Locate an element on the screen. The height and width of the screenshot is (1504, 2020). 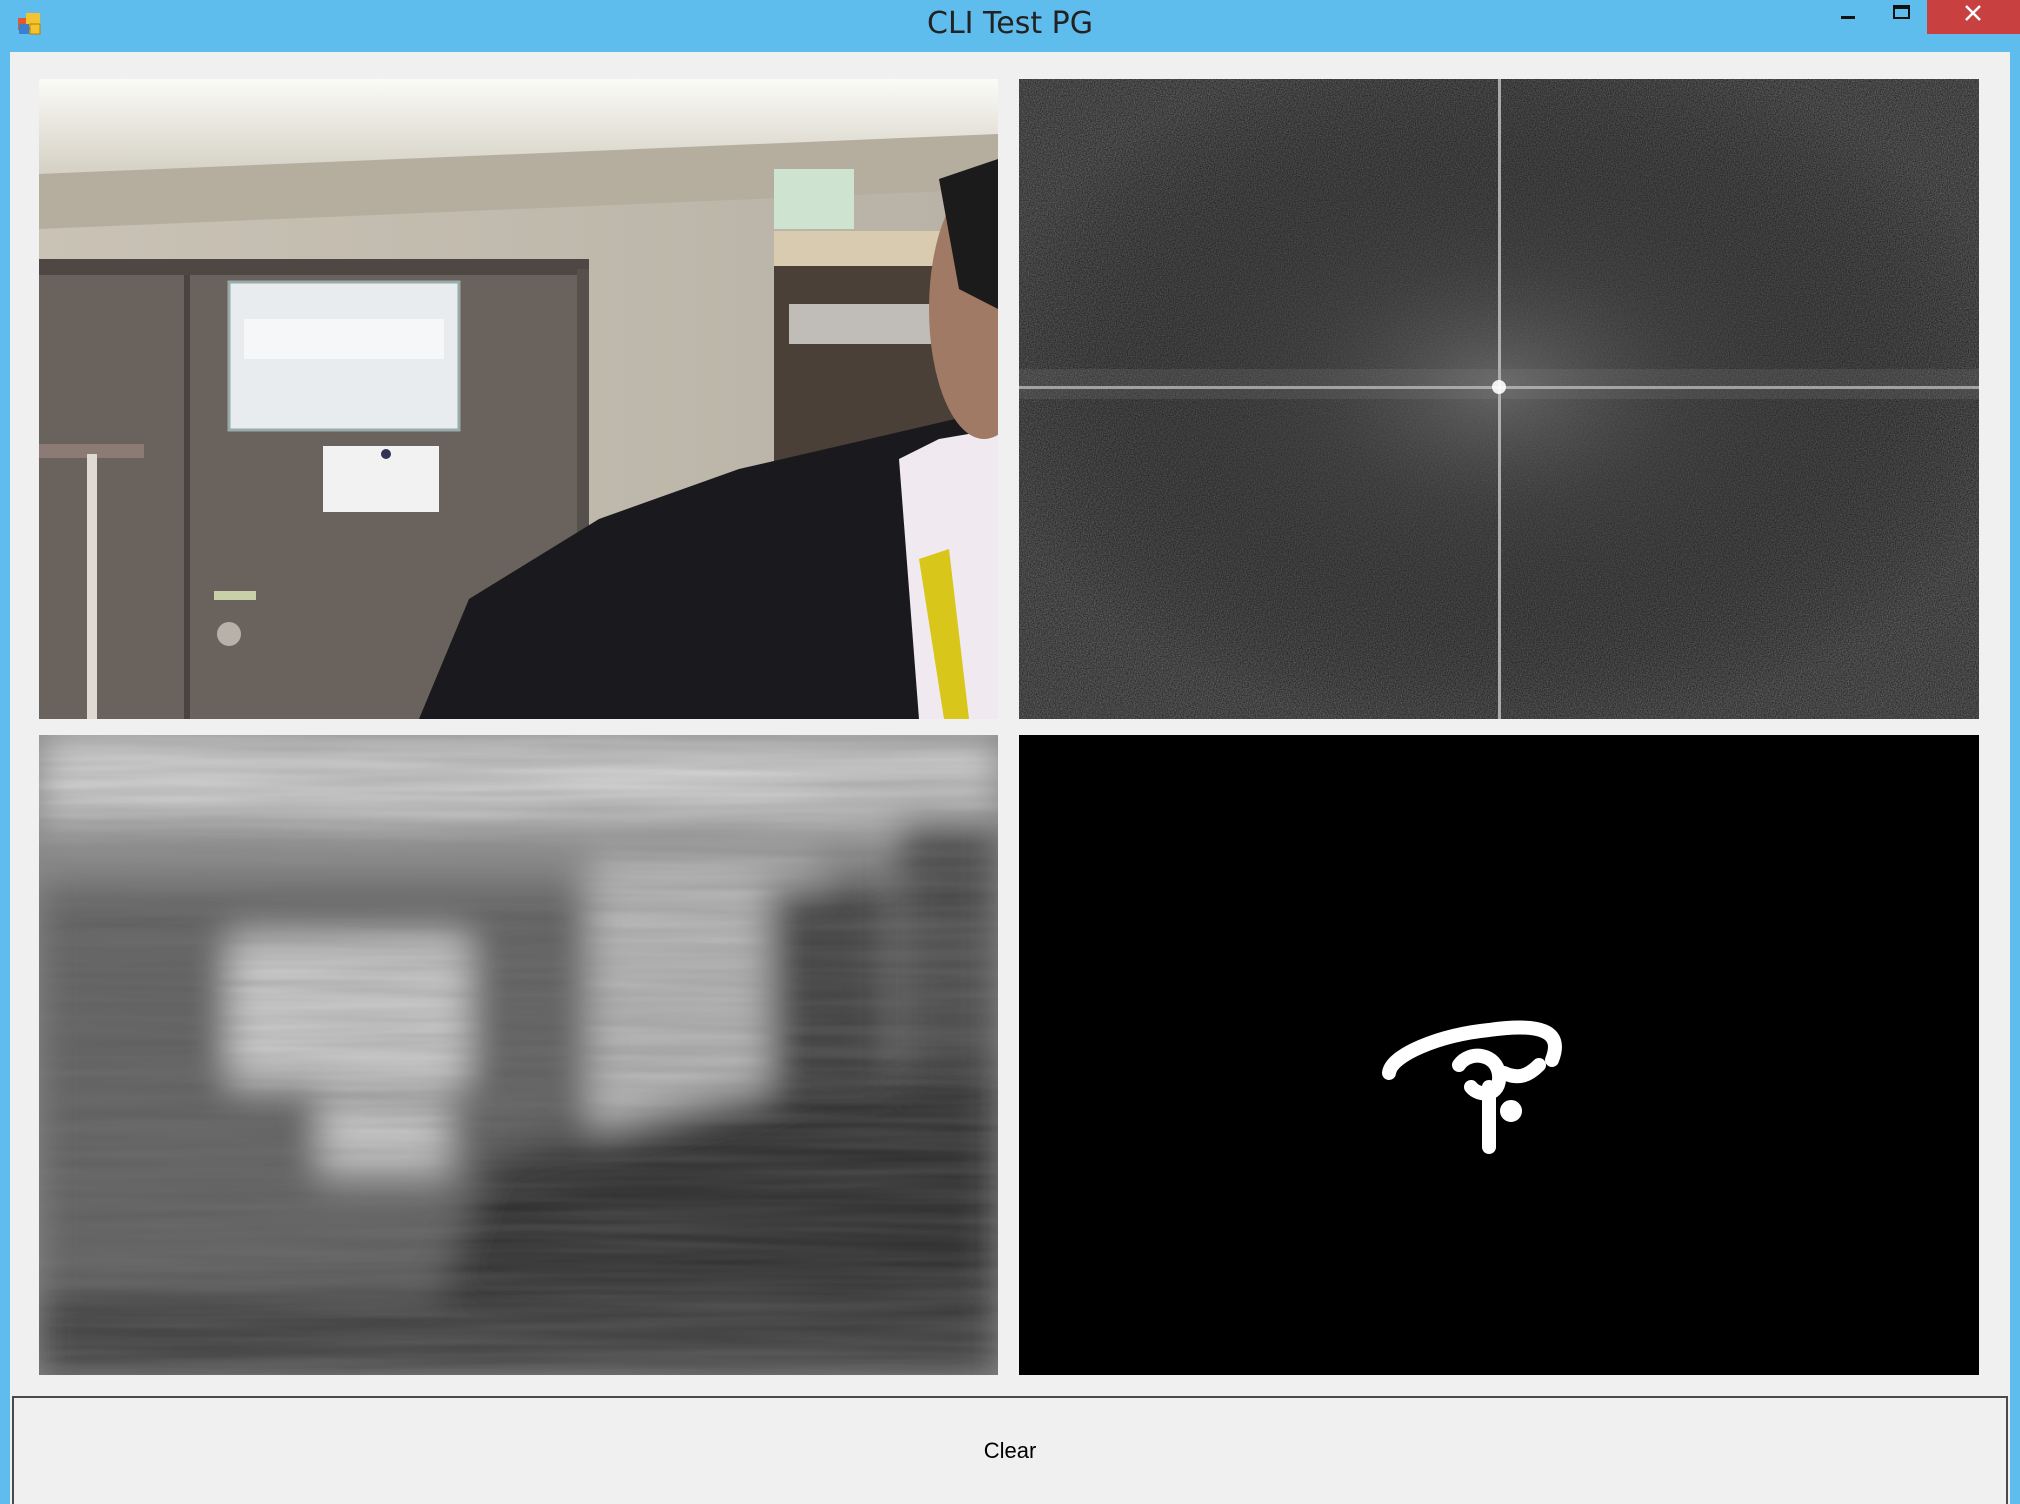
window-title: CLI Test PG is located at coordinates (1010, 23).